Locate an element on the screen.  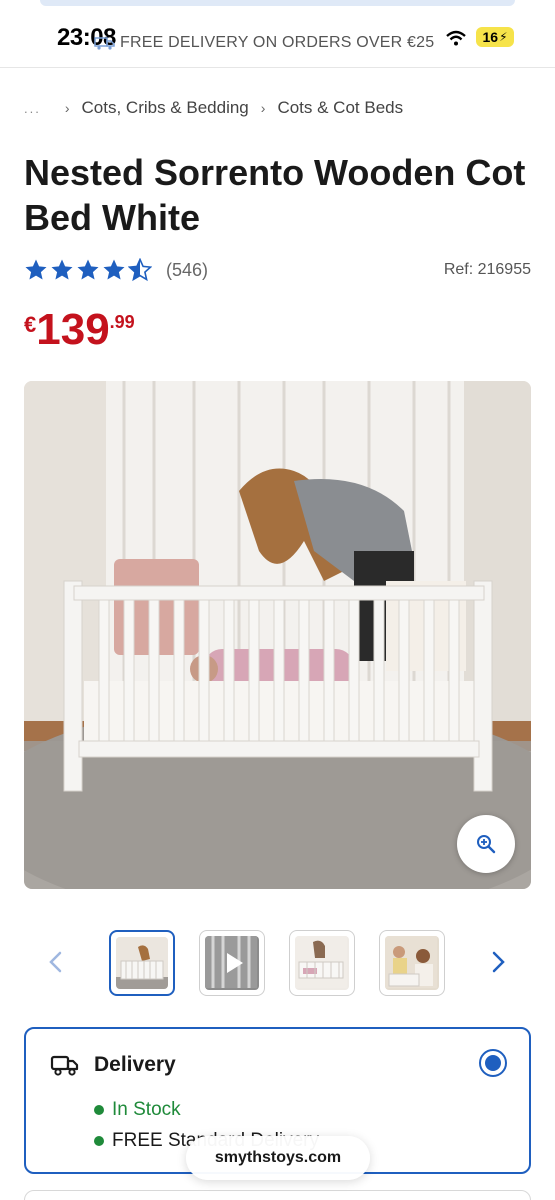
delivery-label: Delivery is located at coordinates (135, 1064).